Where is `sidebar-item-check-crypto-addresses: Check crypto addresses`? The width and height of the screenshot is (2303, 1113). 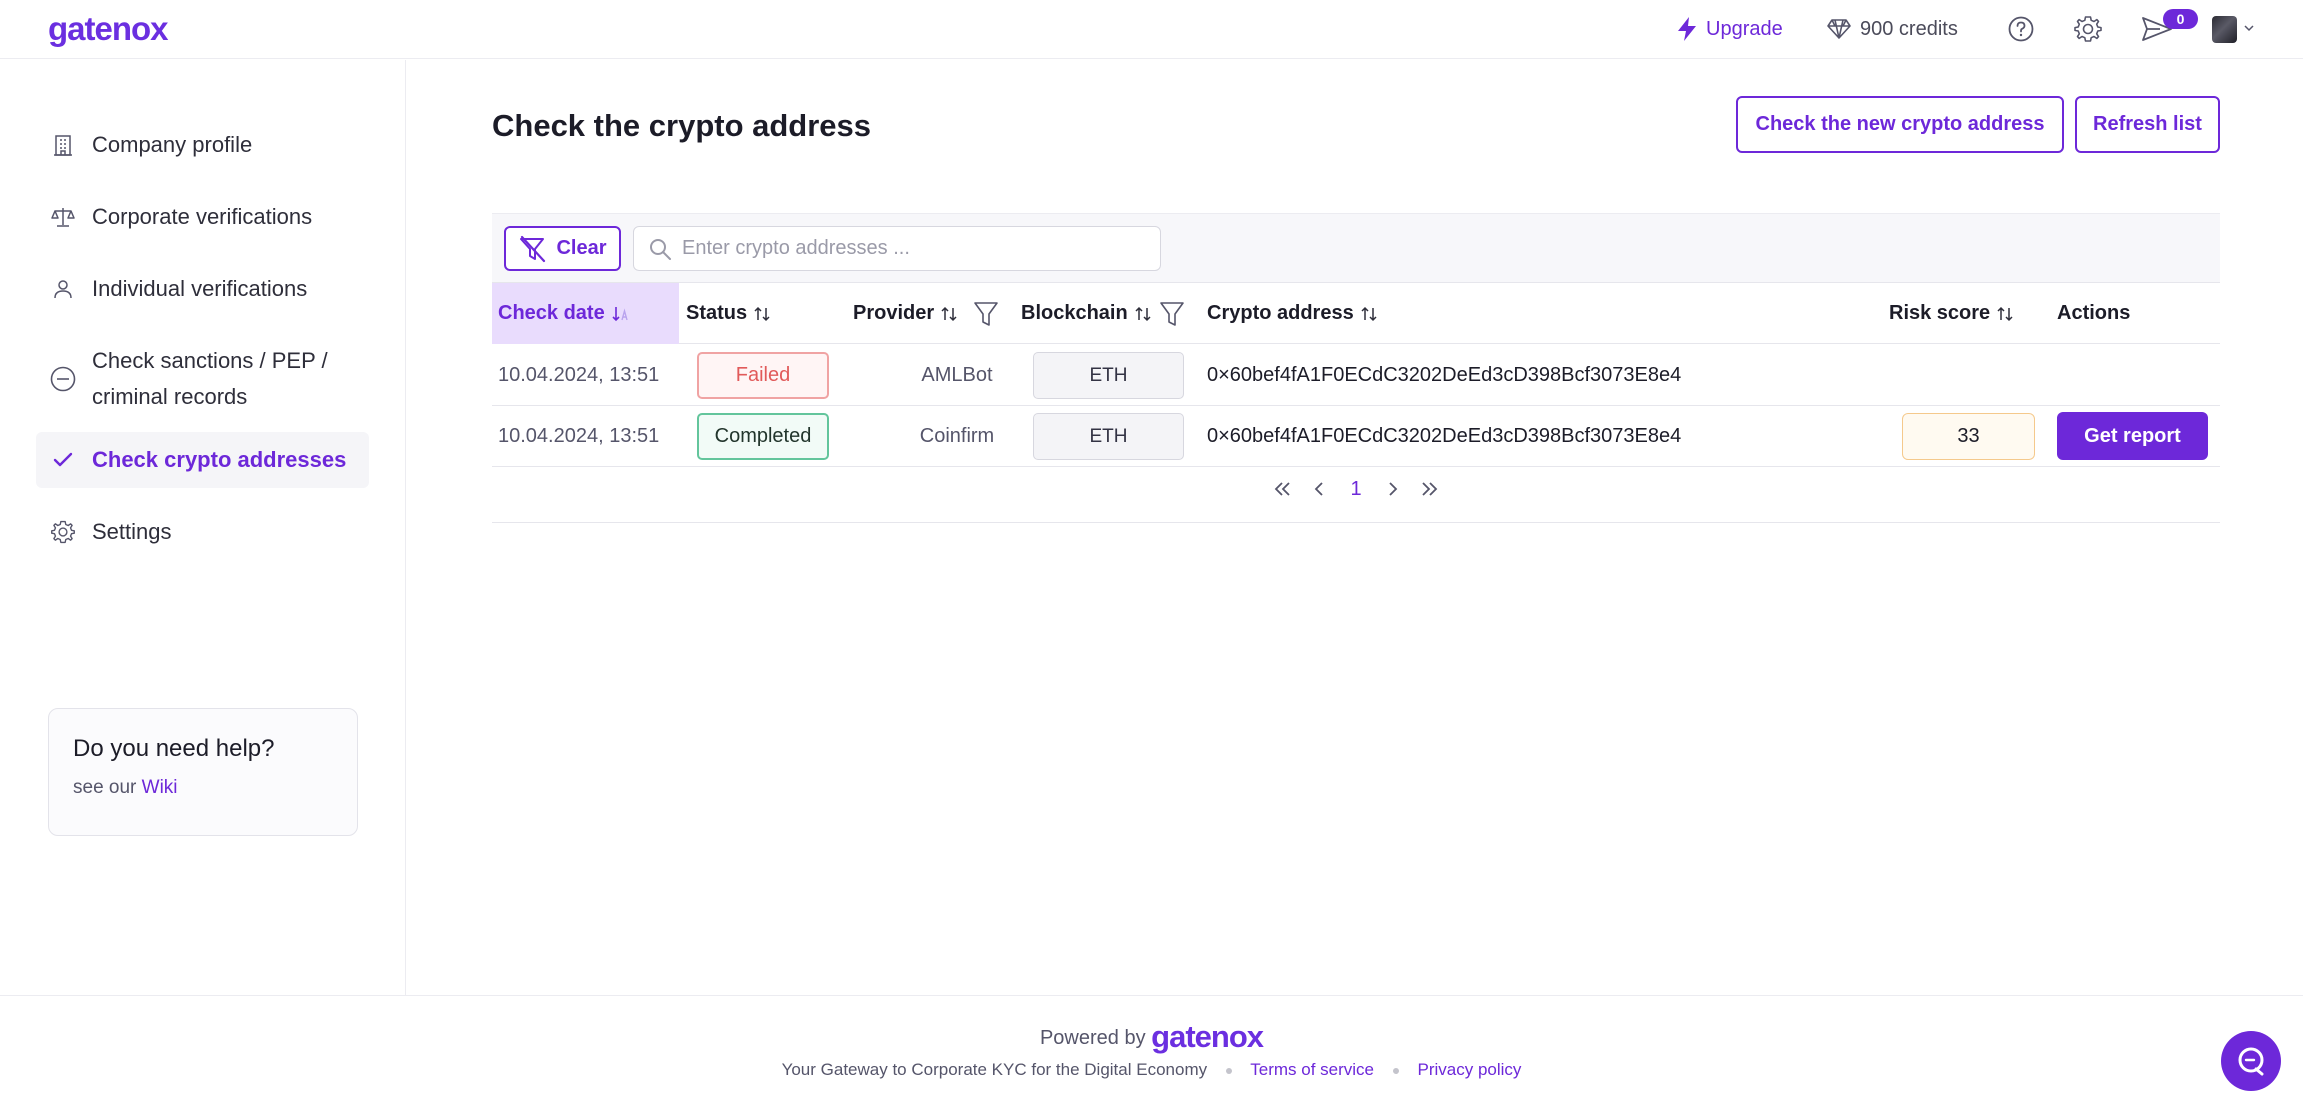
sidebar-item-check-crypto-addresses: Check crypto addresses is located at coordinates (202, 460).